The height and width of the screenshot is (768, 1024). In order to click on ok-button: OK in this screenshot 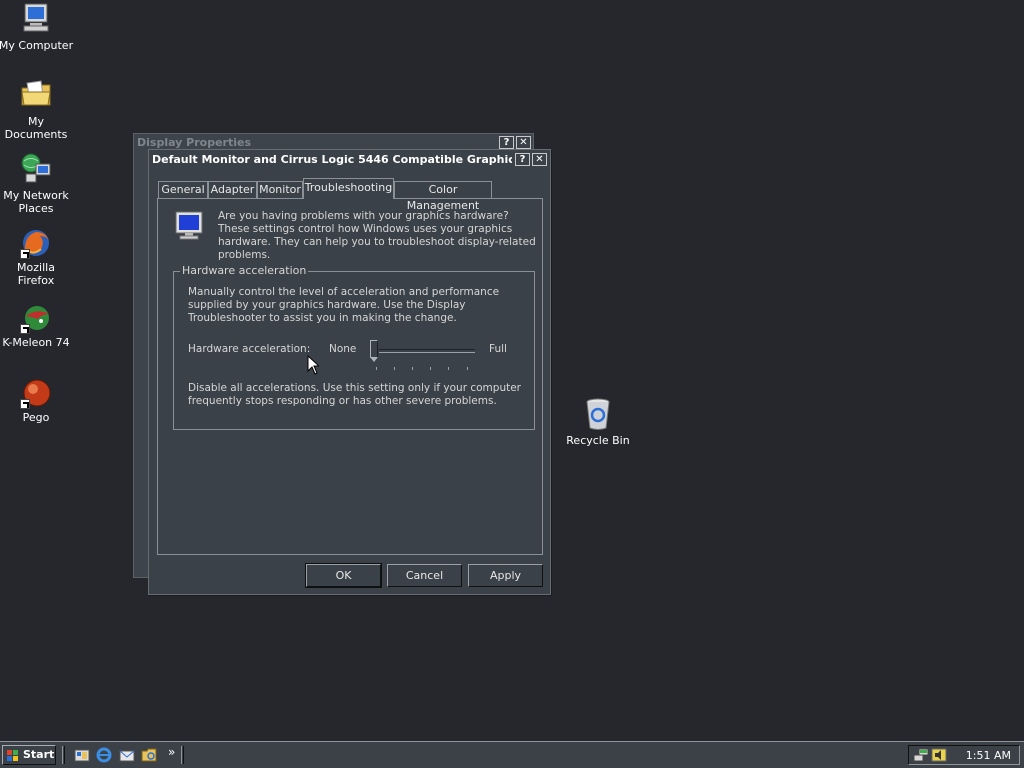, I will do `click(343, 575)`.